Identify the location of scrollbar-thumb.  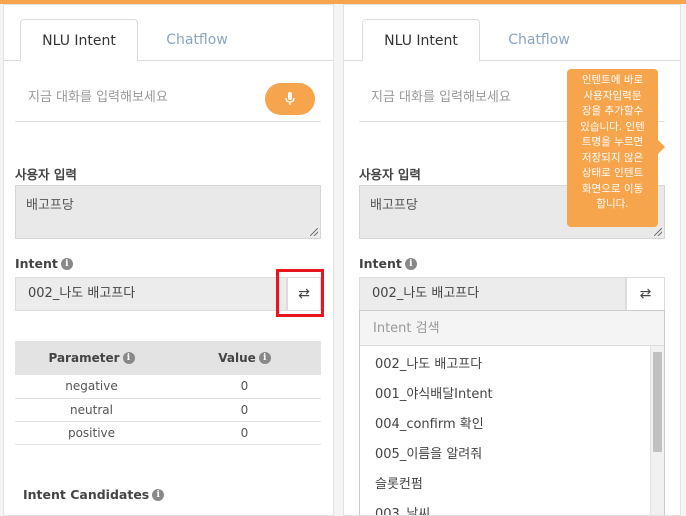
(657, 402).